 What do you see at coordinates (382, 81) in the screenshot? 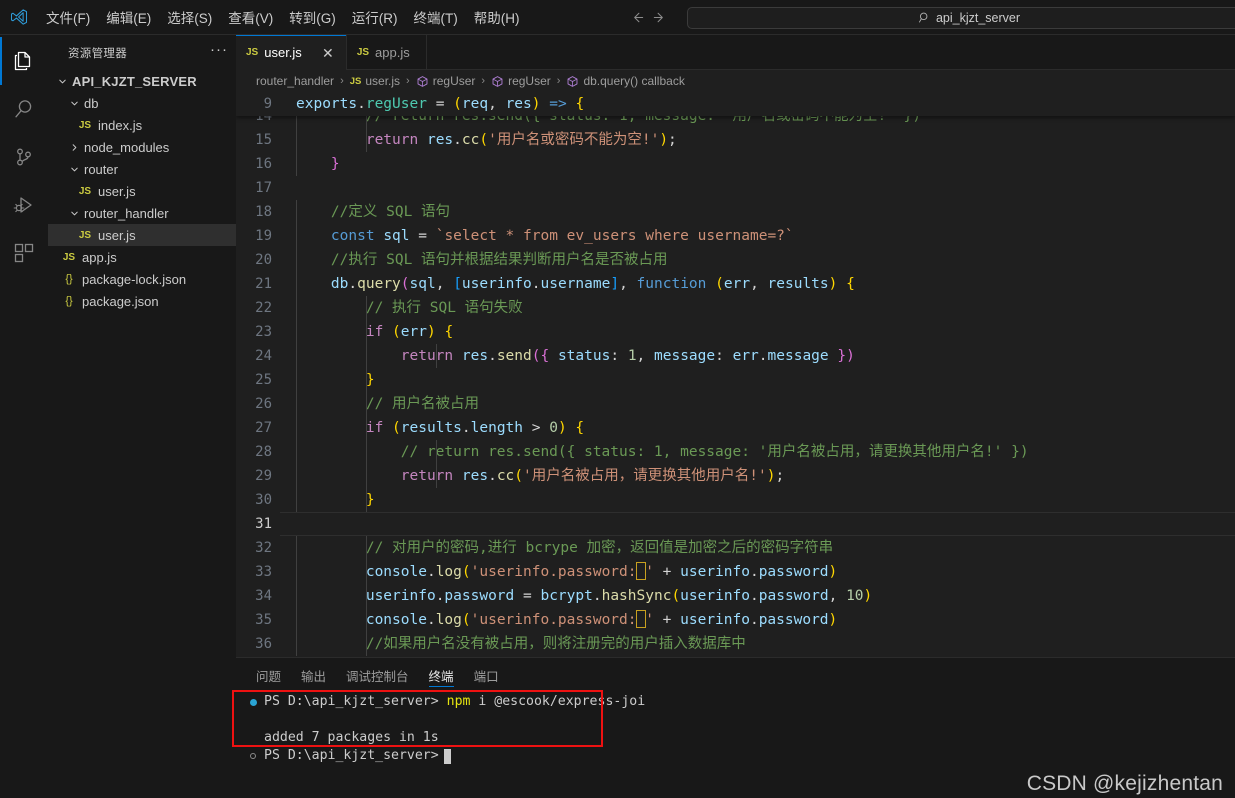
I see `breadcrumb-item-file: user.js` at bounding box center [382, 81].